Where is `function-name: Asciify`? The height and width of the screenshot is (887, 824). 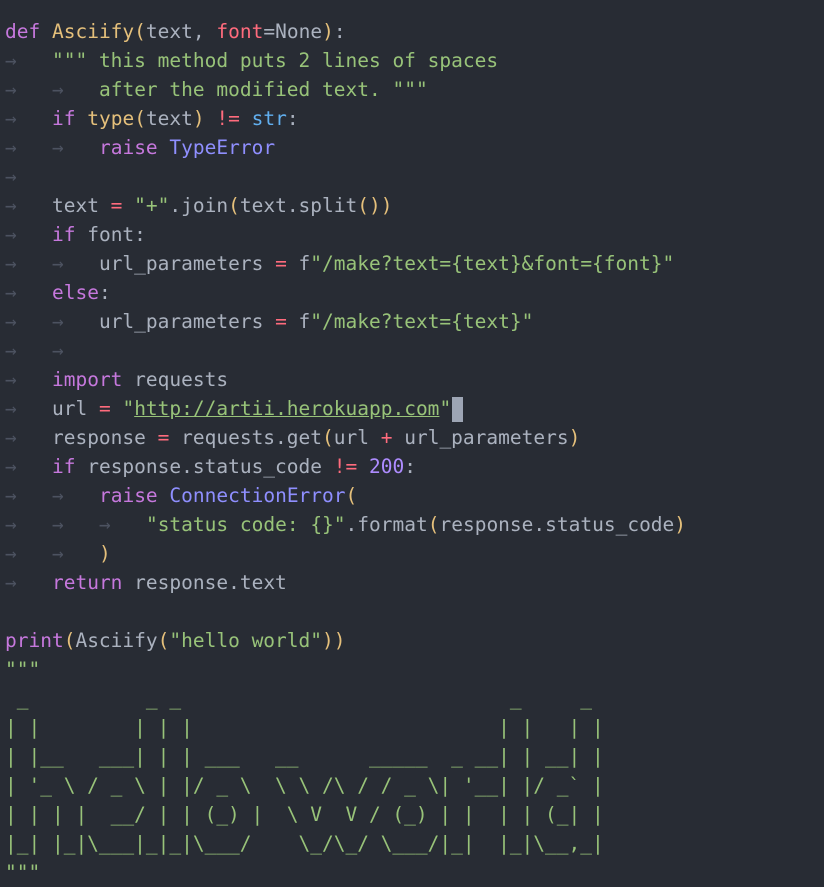
function-name: Asciify is located at coordinates (93, 31).